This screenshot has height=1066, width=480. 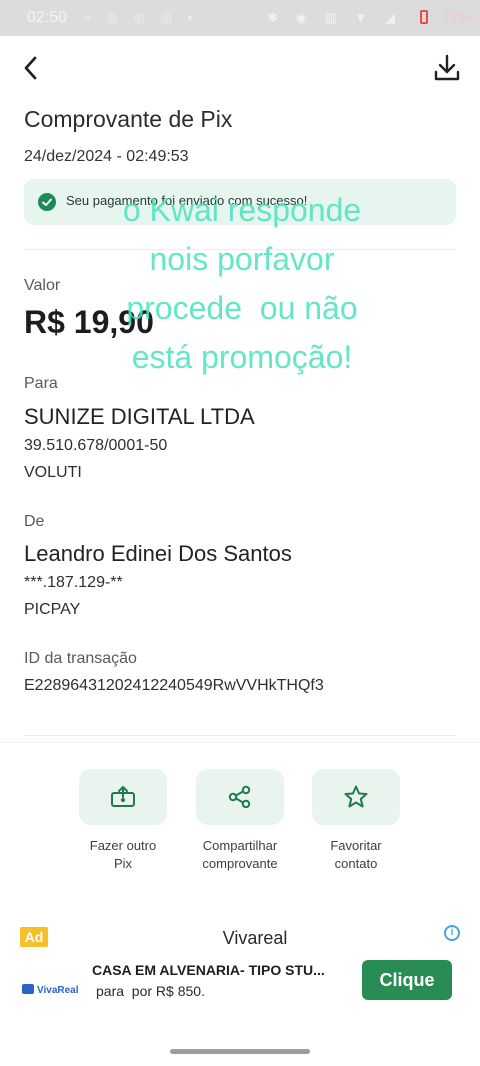 What do you see at coordinates (41, 383) in the screenshot?
I see `recipient-label: Para` at bounding box center [41, 383].